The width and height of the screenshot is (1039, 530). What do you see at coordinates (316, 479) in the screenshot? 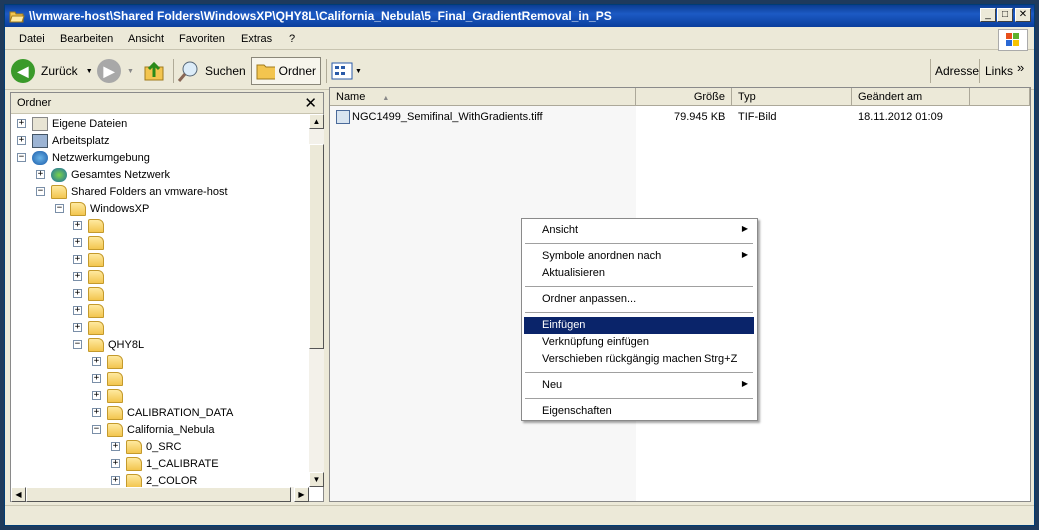
I see `scroll-down-icon: ▼` at bounding box center [316, 479].